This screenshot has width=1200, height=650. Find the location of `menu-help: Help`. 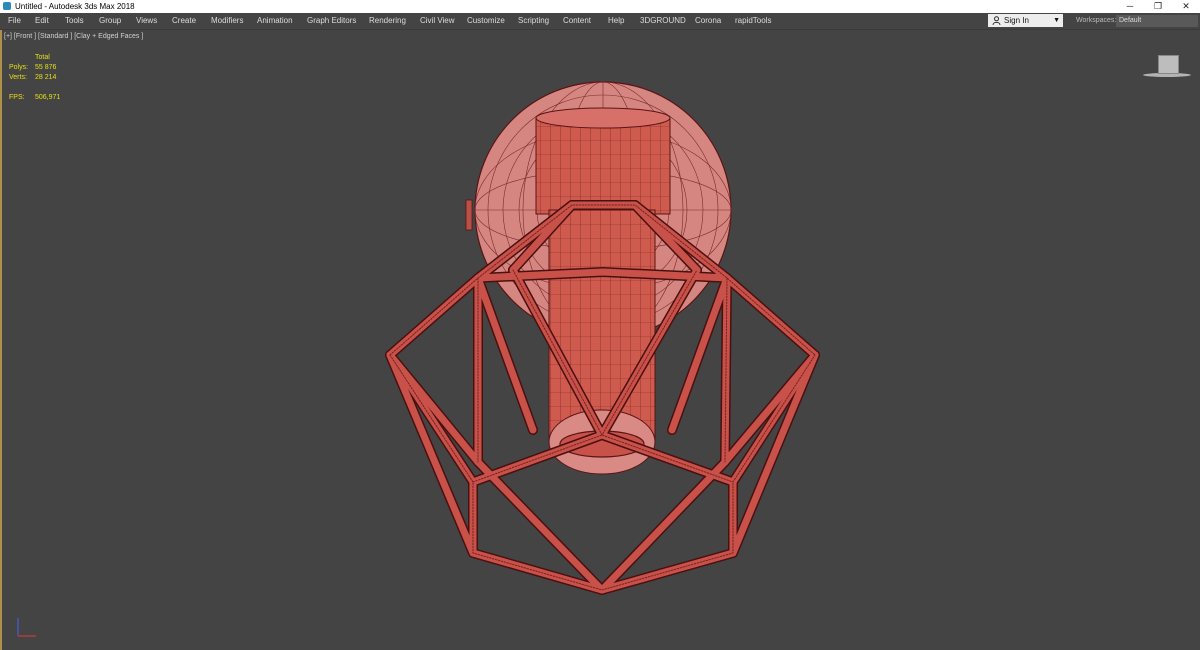

menu-help: Help is located at coordinates (616, 21).